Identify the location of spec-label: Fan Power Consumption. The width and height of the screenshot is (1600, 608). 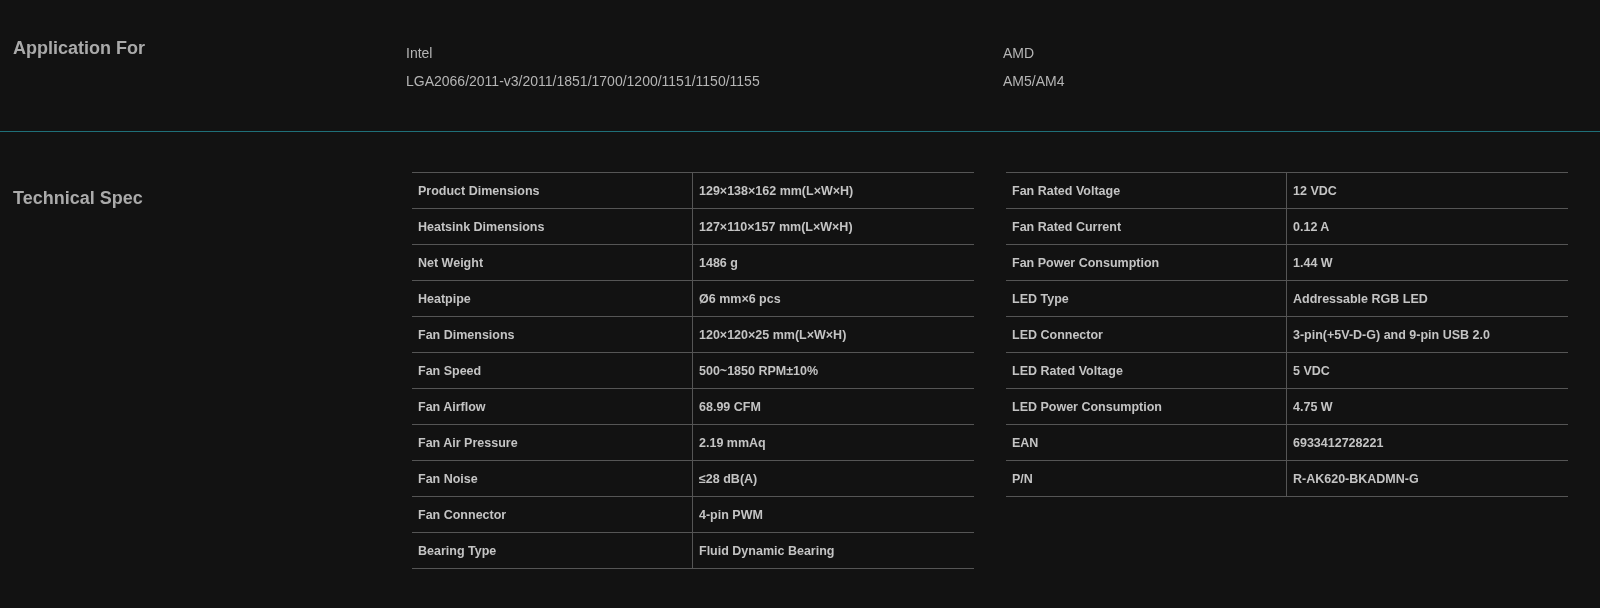
(1146, 262).